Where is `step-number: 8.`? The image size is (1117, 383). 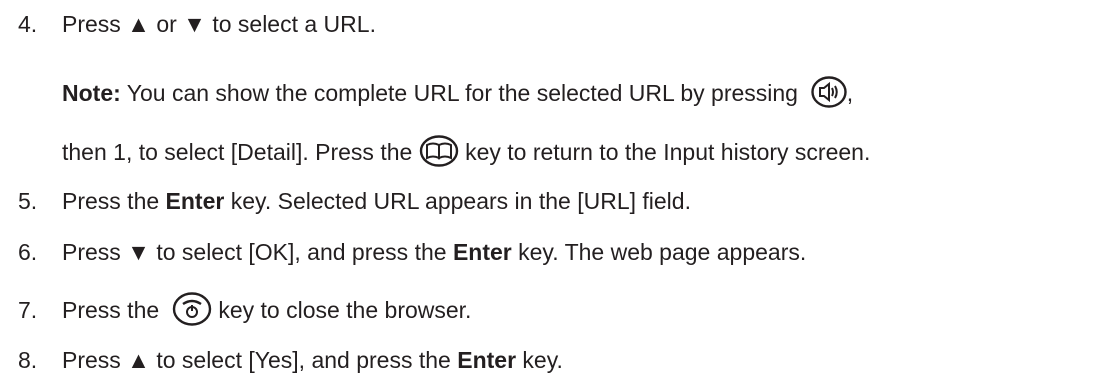 step-number: 8. is located at coordinates (28, 360).